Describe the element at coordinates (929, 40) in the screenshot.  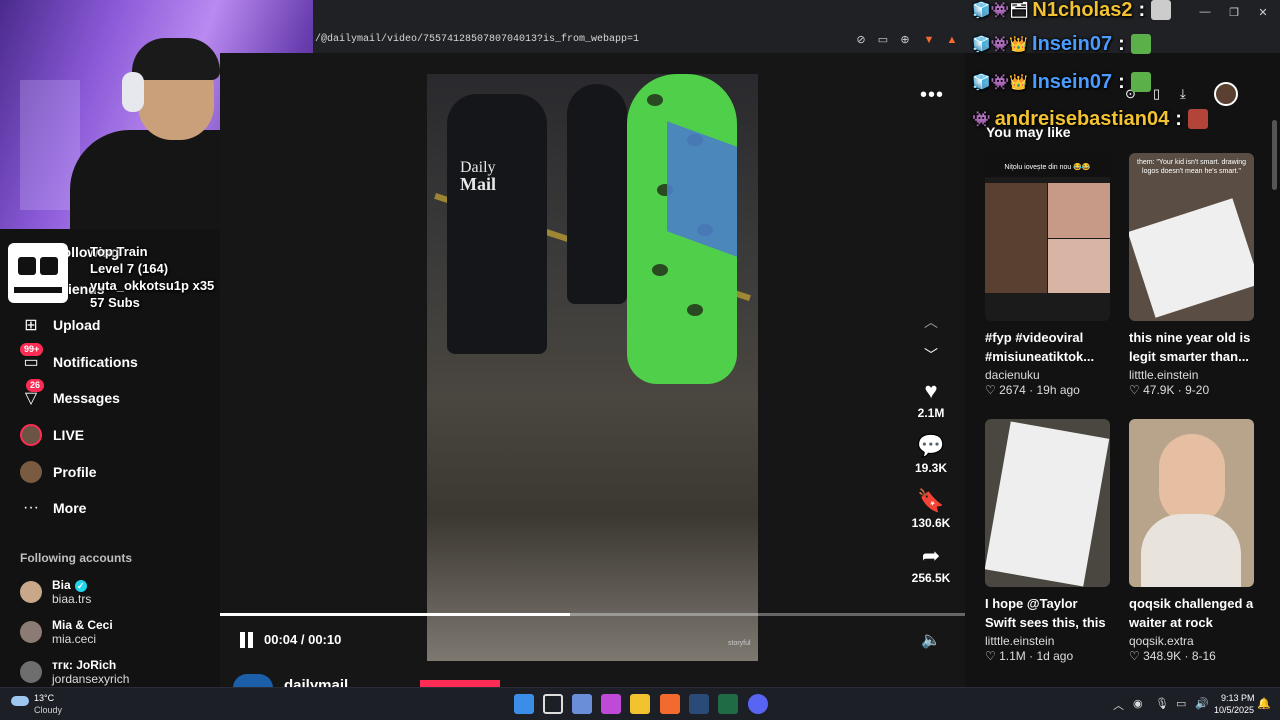
I see `brave-shield-icon: ▼` at that location.